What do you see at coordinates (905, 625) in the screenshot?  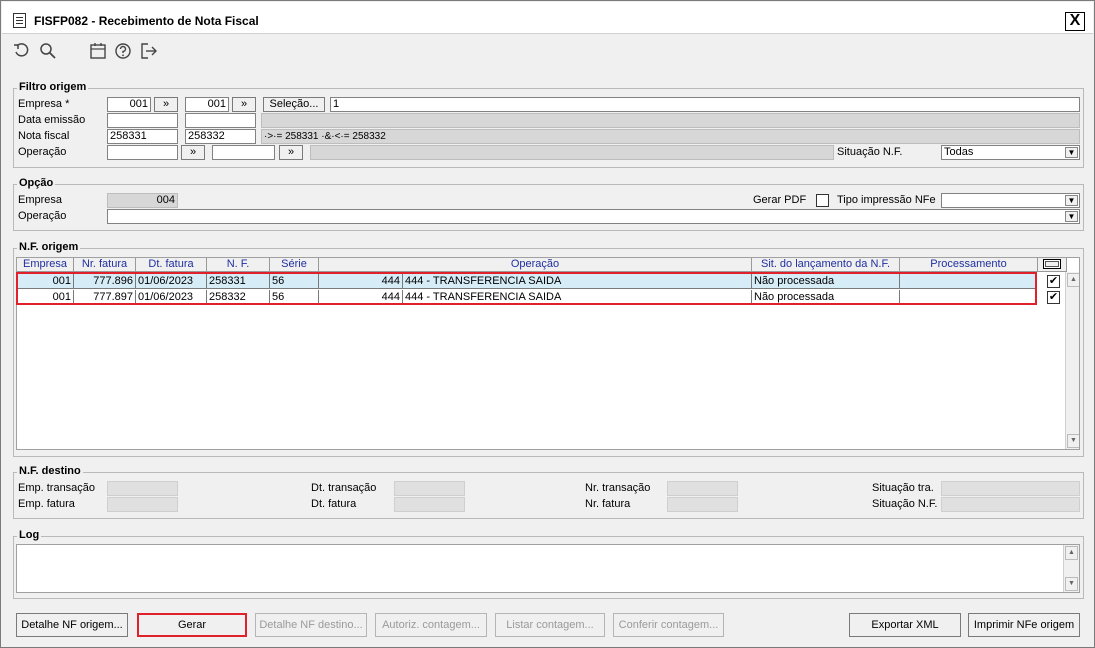 I see `exportar-xml-button: Exportar XML` at bounding box center [905, 625].